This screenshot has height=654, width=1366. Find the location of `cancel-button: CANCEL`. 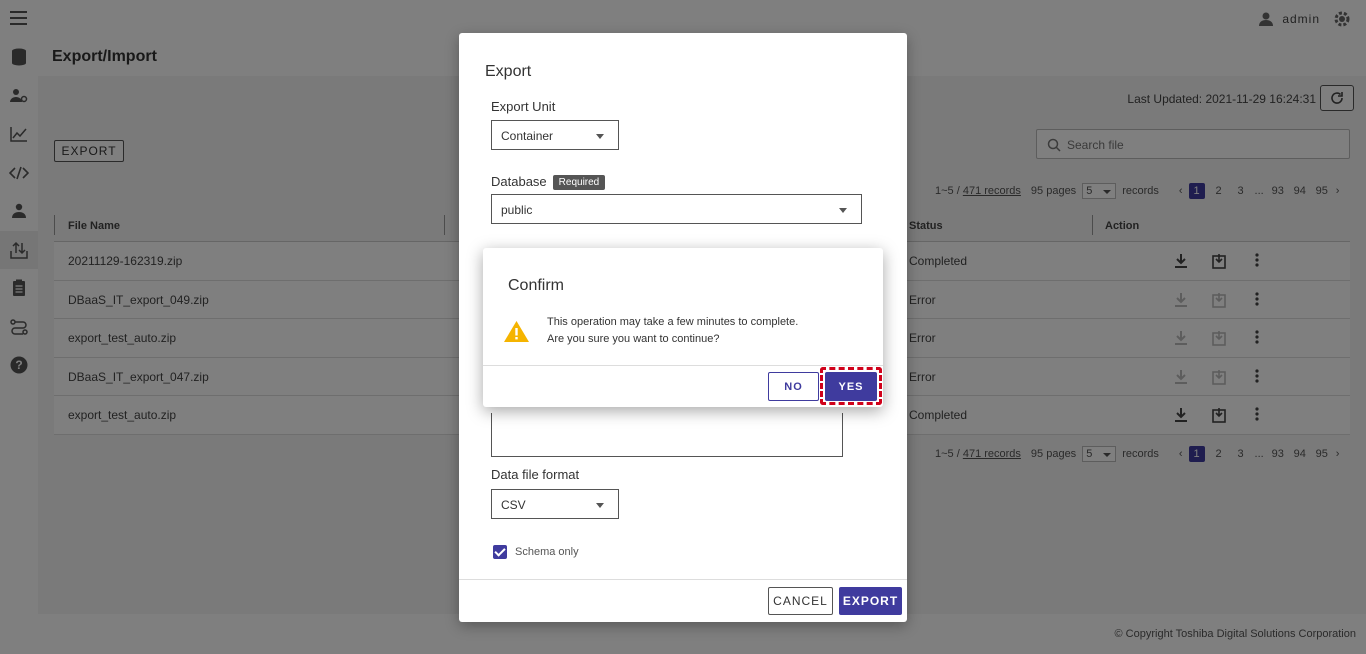

cancel-button: CANCEL is located at coordinates (800, 601).